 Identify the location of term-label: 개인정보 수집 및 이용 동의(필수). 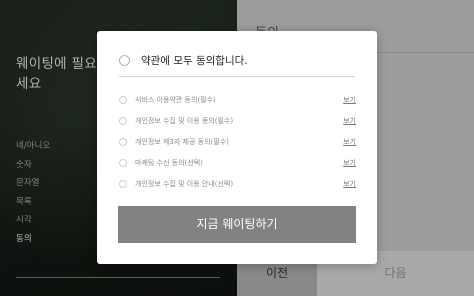
(184, 120).